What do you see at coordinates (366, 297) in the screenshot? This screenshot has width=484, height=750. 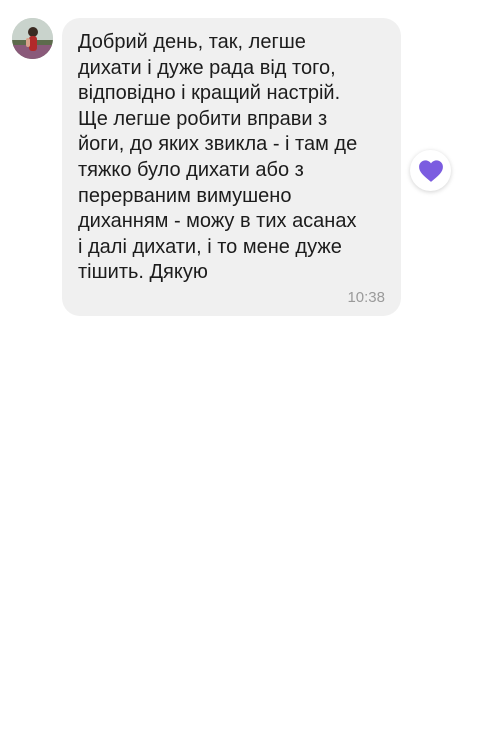 I see `message-timestamp: 10:38` at bounding box center [366, 297].